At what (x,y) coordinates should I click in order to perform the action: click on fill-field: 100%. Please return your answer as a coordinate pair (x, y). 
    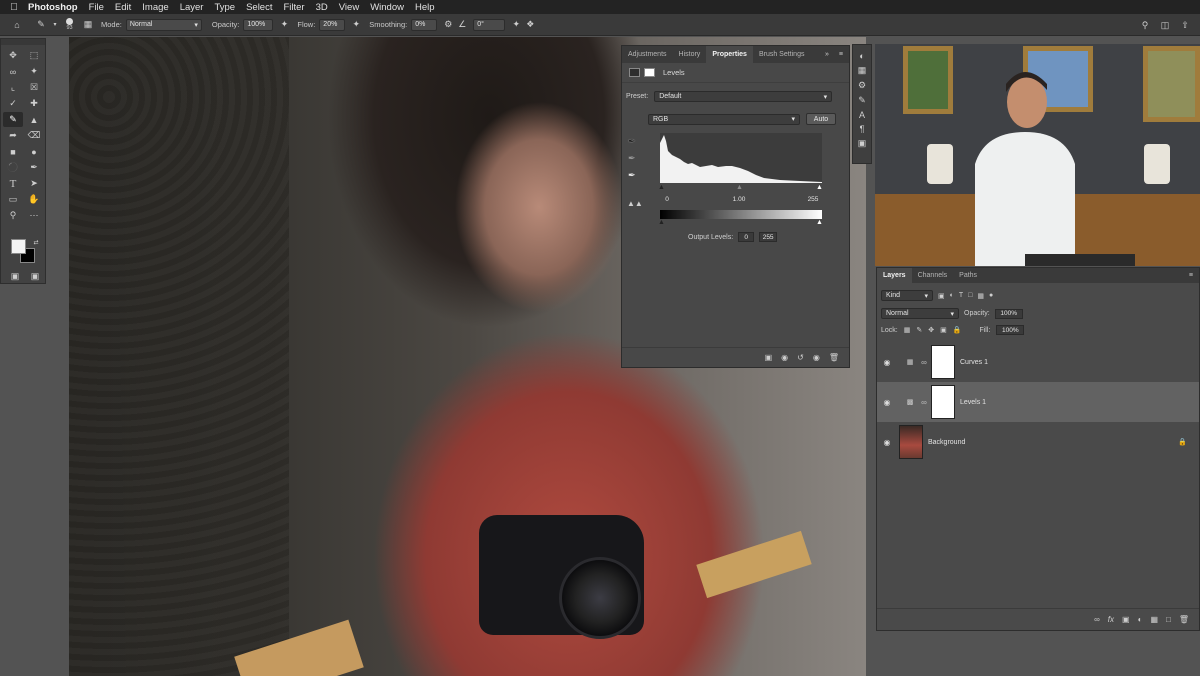
    Looking at the image, I should click on (1010, 330).